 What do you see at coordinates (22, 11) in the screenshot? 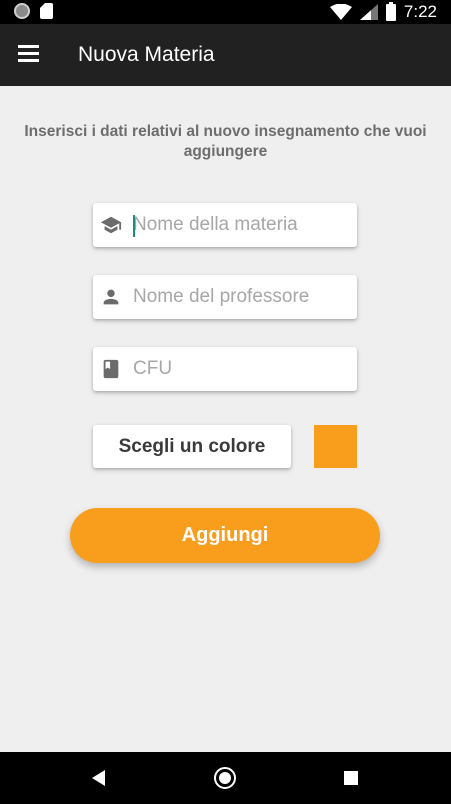
I see `notification-circle-icon` at bounding box center [22, 11].